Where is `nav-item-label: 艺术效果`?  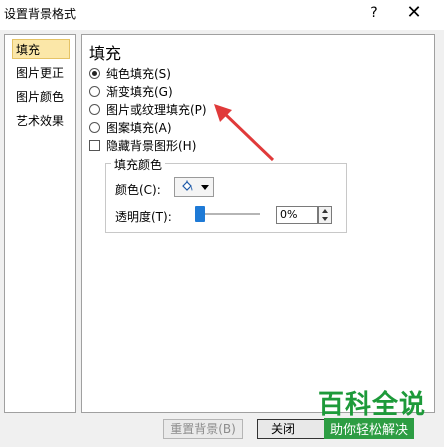
nav-item-label: 艺术效果 is located at coordinates (40, 121).